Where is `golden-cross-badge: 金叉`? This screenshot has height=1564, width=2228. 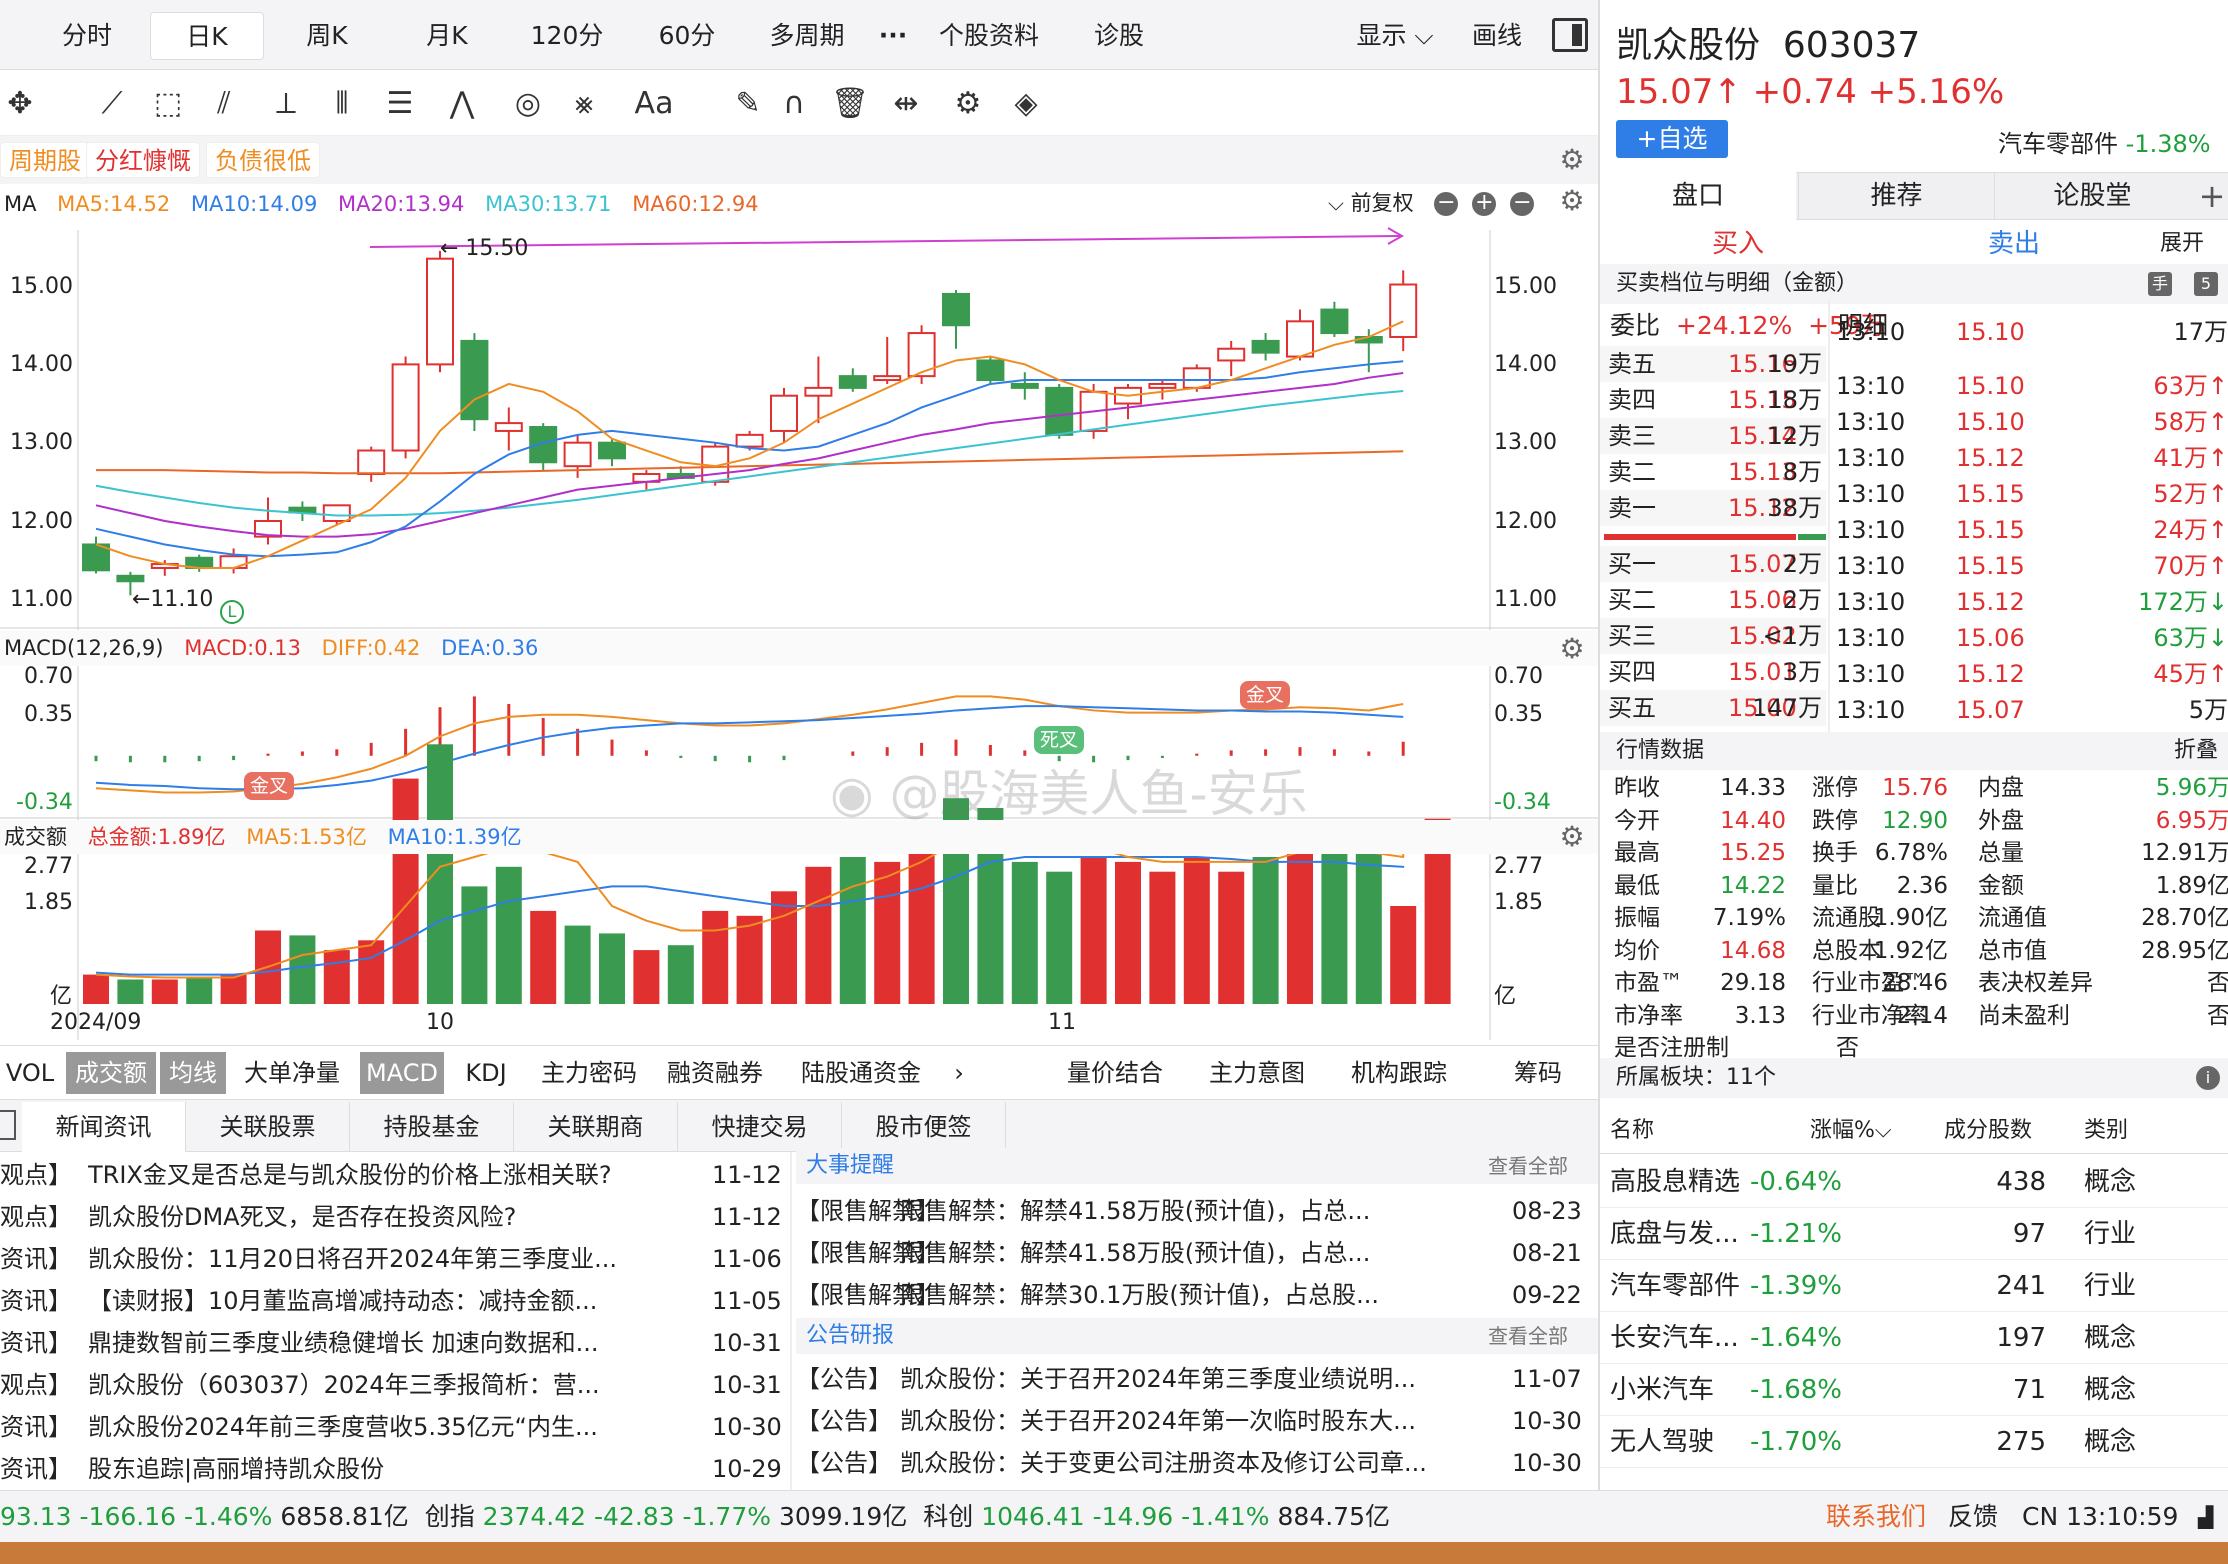
golden-cross-badge: 金叉 is located at coordinates (1265, 695).